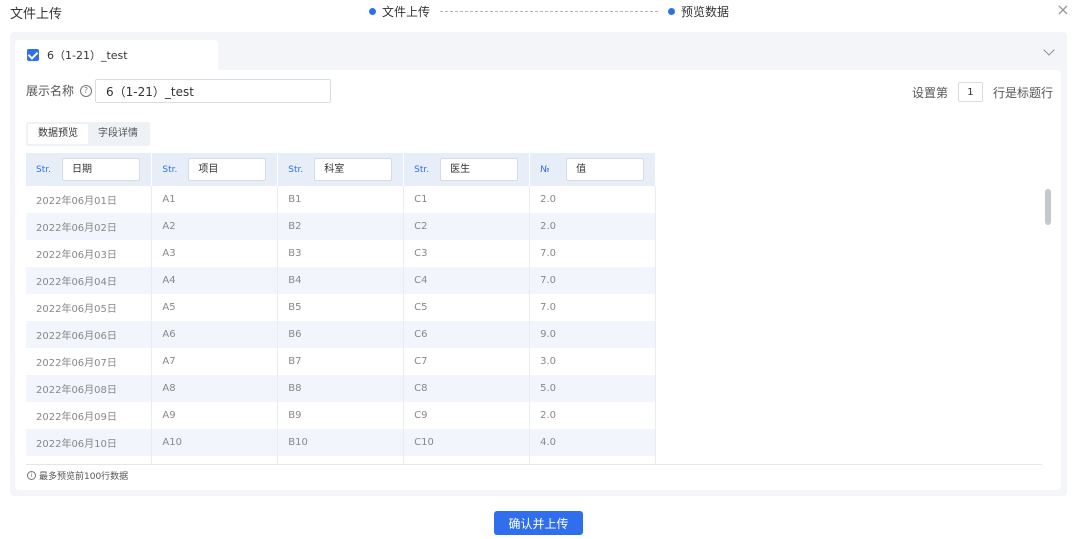  What do you see at coordinates (467, 442) in the screenshot?
I see `table-cell: C10` at bounding box center [467, 442].